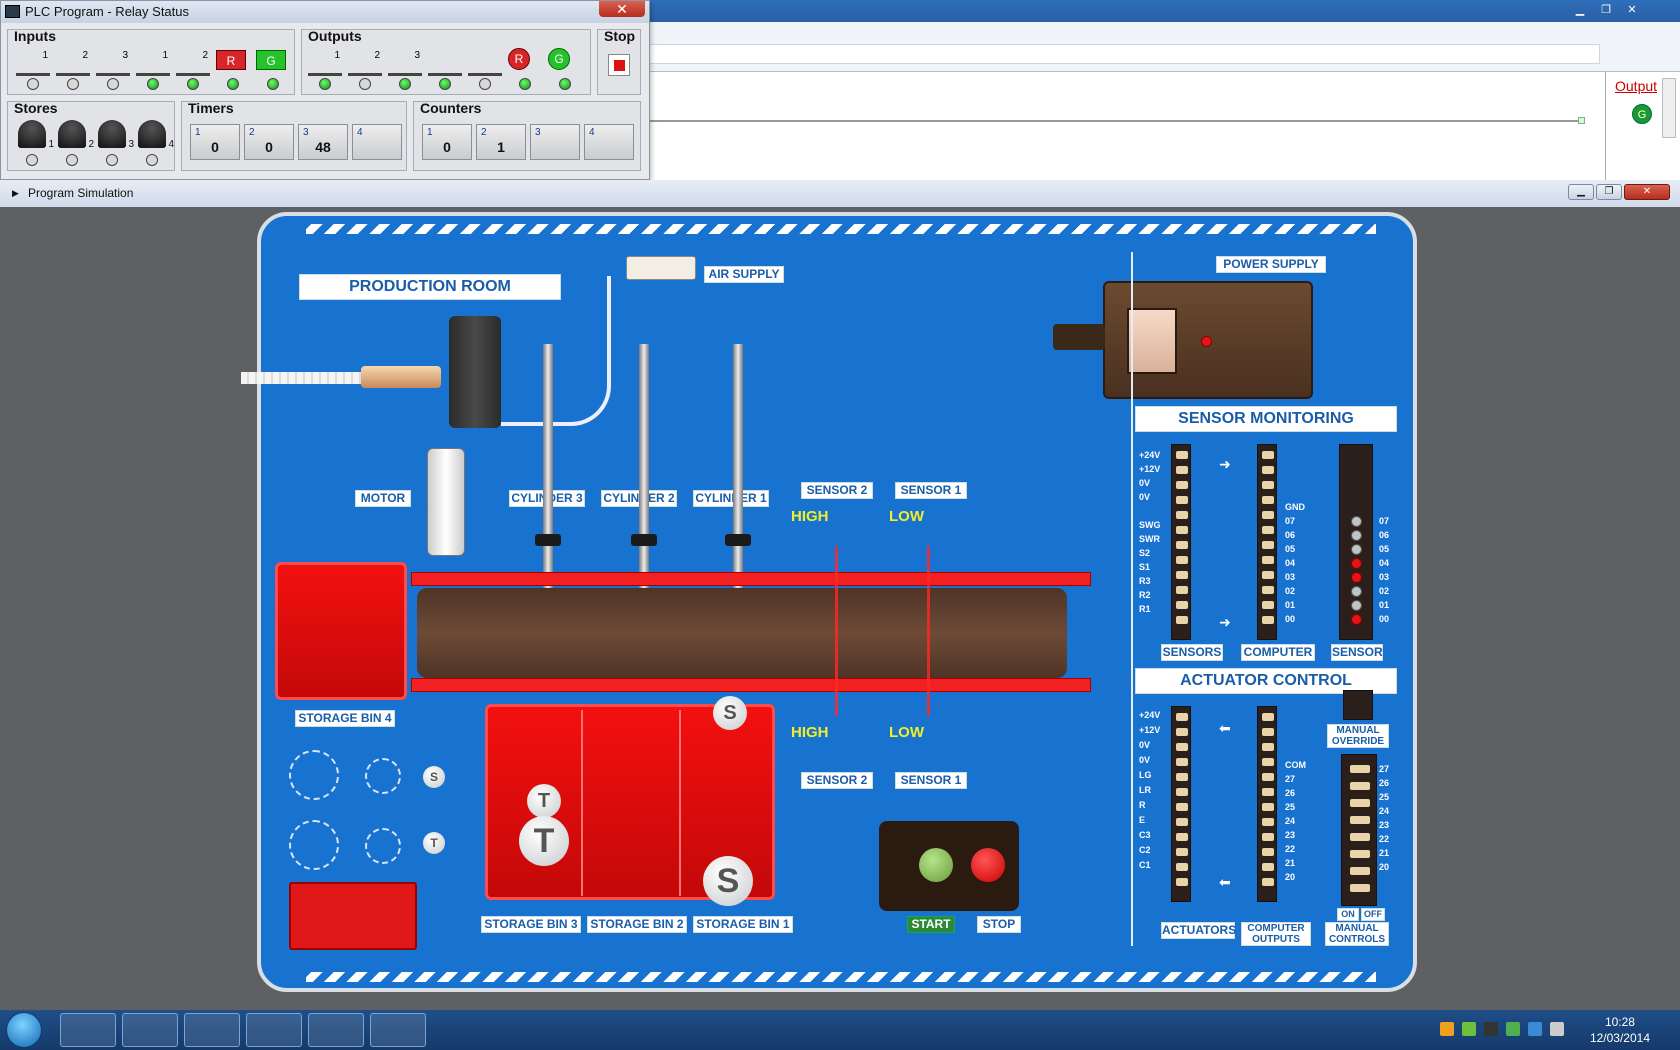  I want to click on counter-slot: 4, so click(609, 142).